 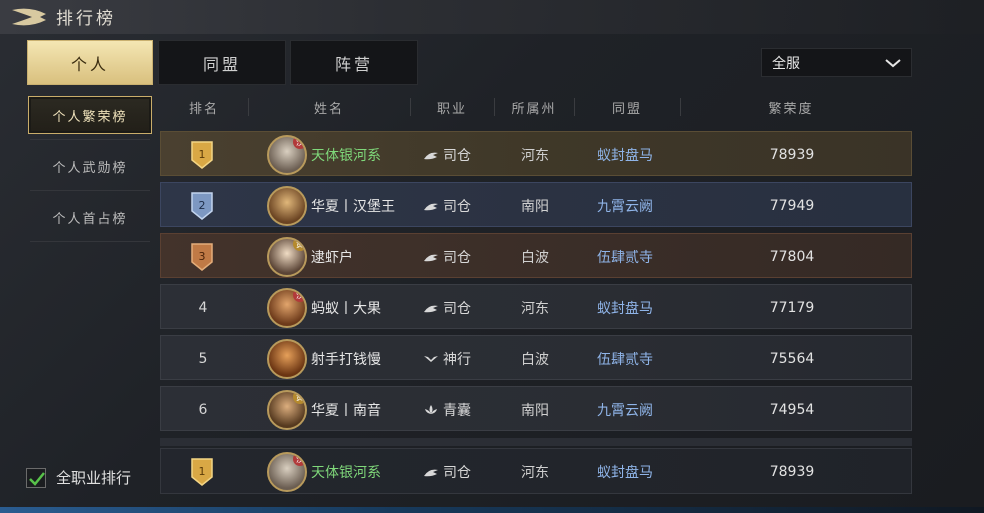 I want to click on tab-personal: 个人, so click(x=90, y=62).